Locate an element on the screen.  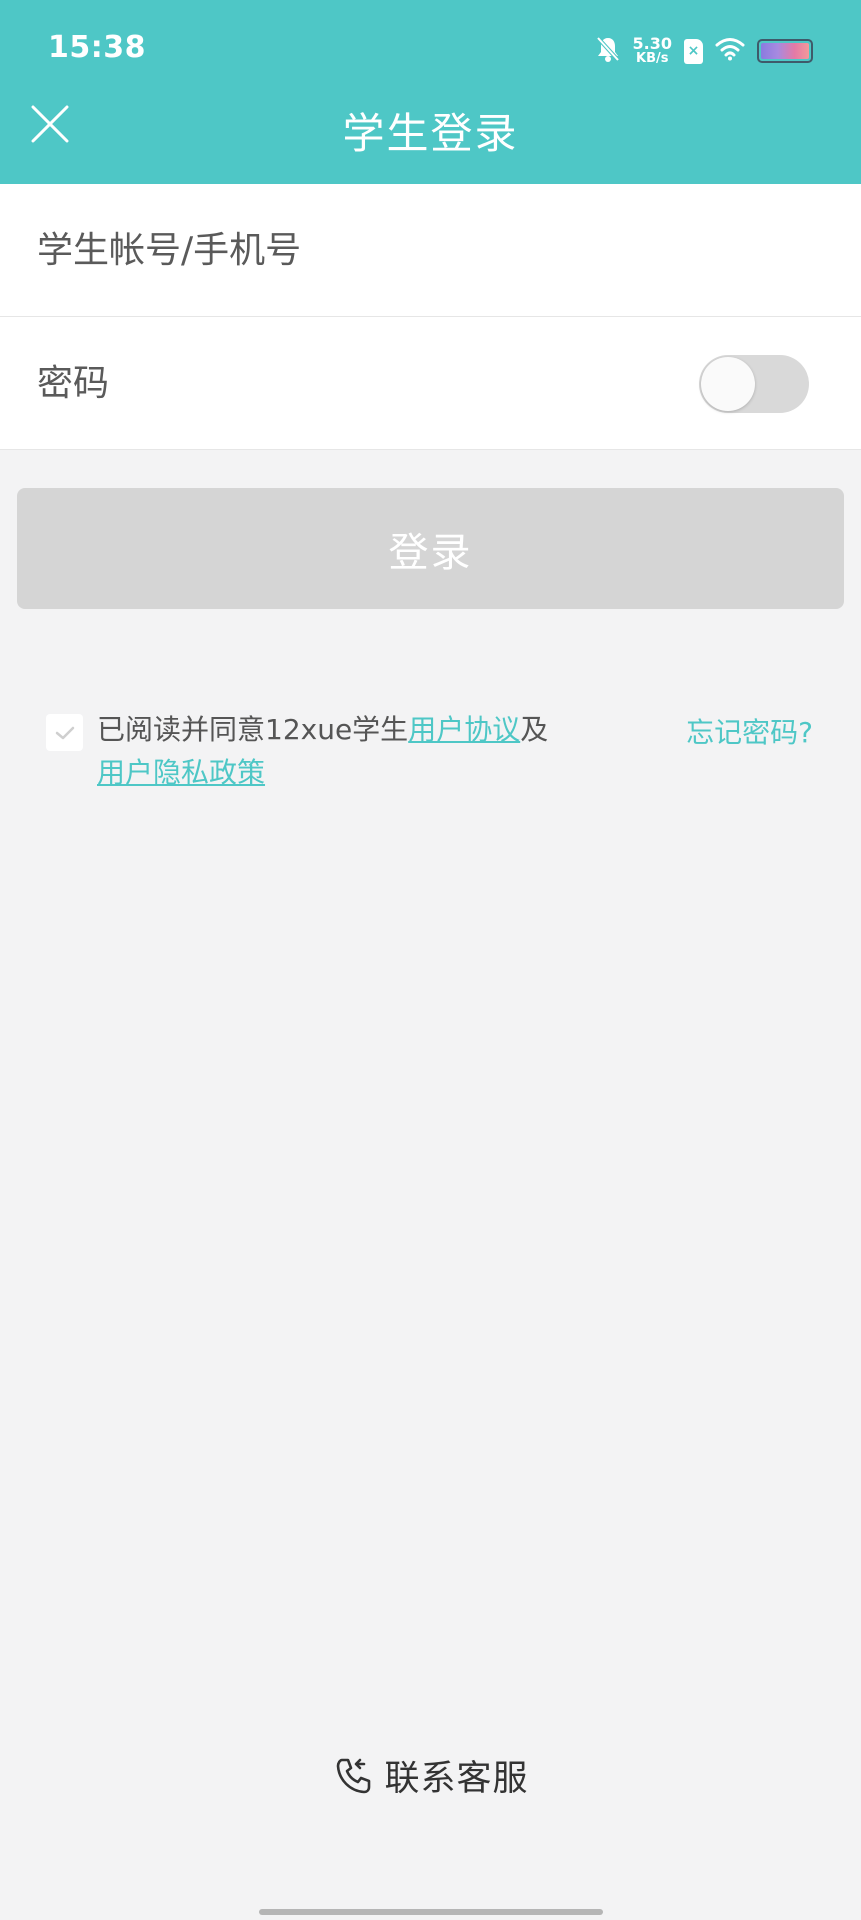
toggle-knob is located at coordinates (728, 384).